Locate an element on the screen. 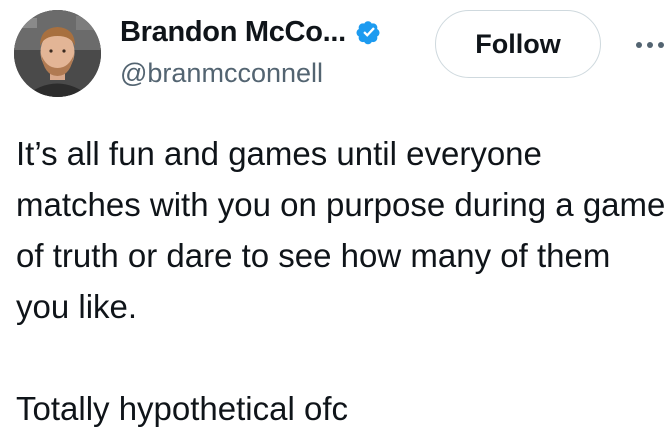 This screenshot has height=443, width=672. avatar is located at coordinates (57, 53).